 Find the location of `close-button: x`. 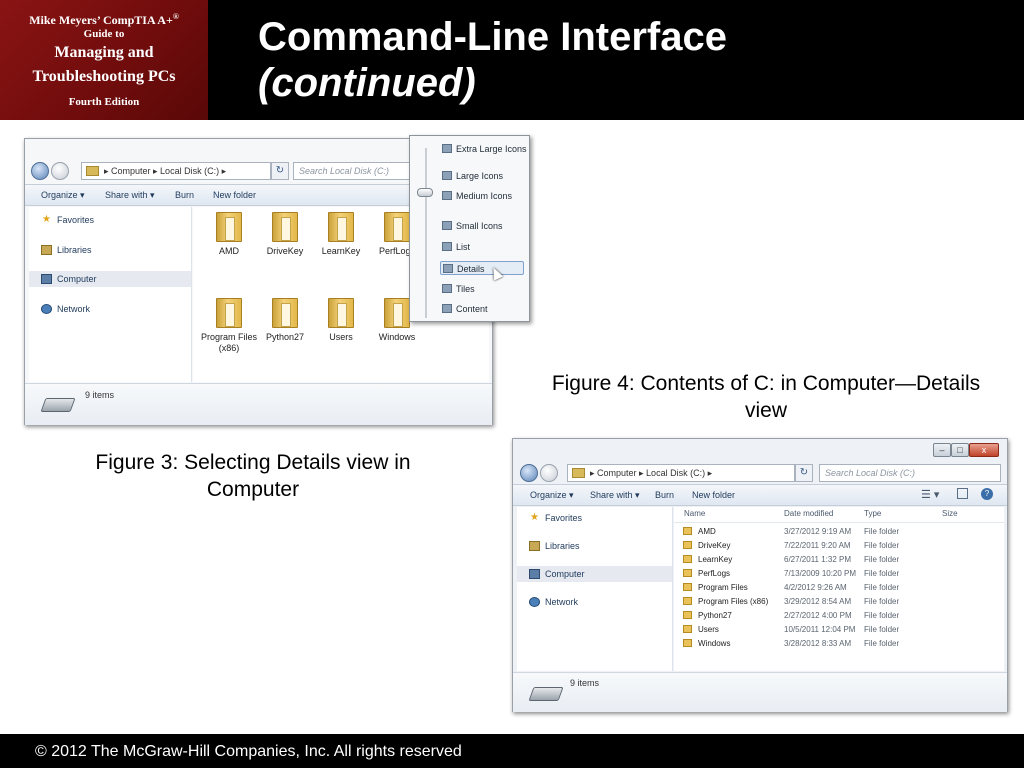

close-button: x is located at coordinates (984, 450).